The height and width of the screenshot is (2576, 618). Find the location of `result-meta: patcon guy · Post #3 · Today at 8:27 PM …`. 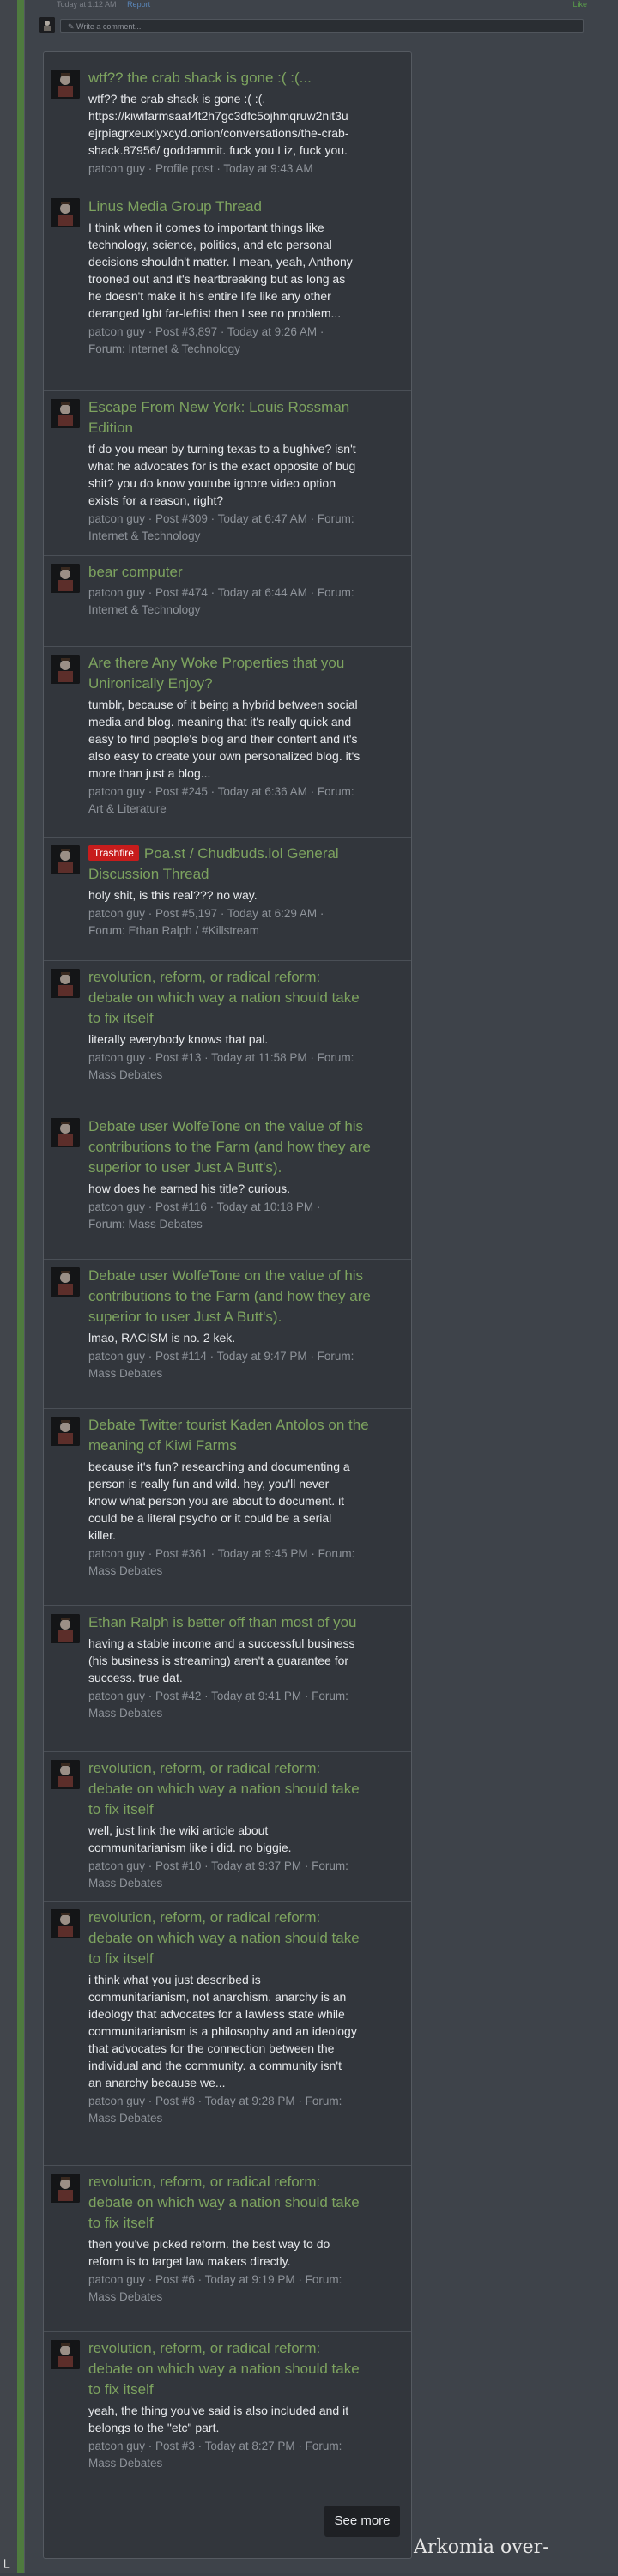

result-meta: patcon guy · Post #3 · Today at 8:27 PM … is located at coordinates (215, 2455).